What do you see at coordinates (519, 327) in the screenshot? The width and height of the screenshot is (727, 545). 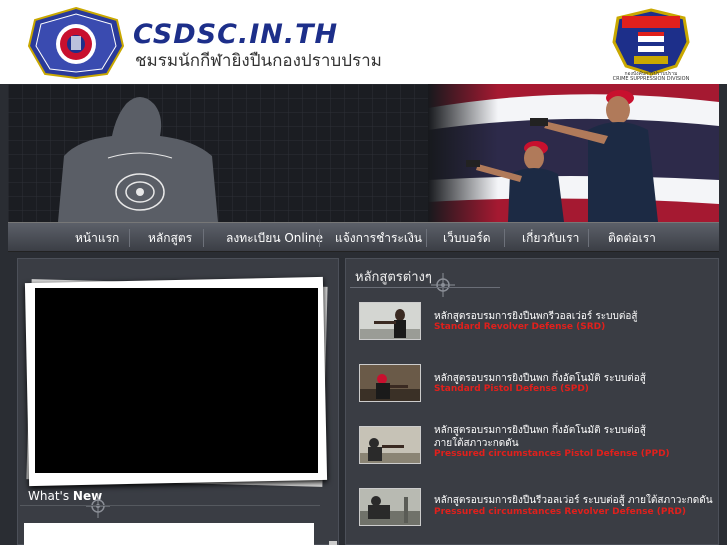 I see `course-subtitle: Standard Revolver Defense (SRD)` at bounding box center [519, 327].